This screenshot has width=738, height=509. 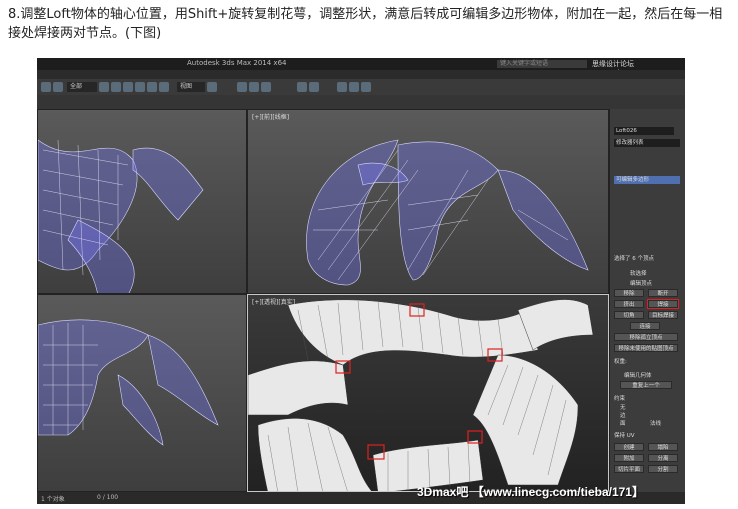 What do you see at coordinates (46, 87) in the screenshot?
I see `undo-icon` at bounding box center [46, 87].